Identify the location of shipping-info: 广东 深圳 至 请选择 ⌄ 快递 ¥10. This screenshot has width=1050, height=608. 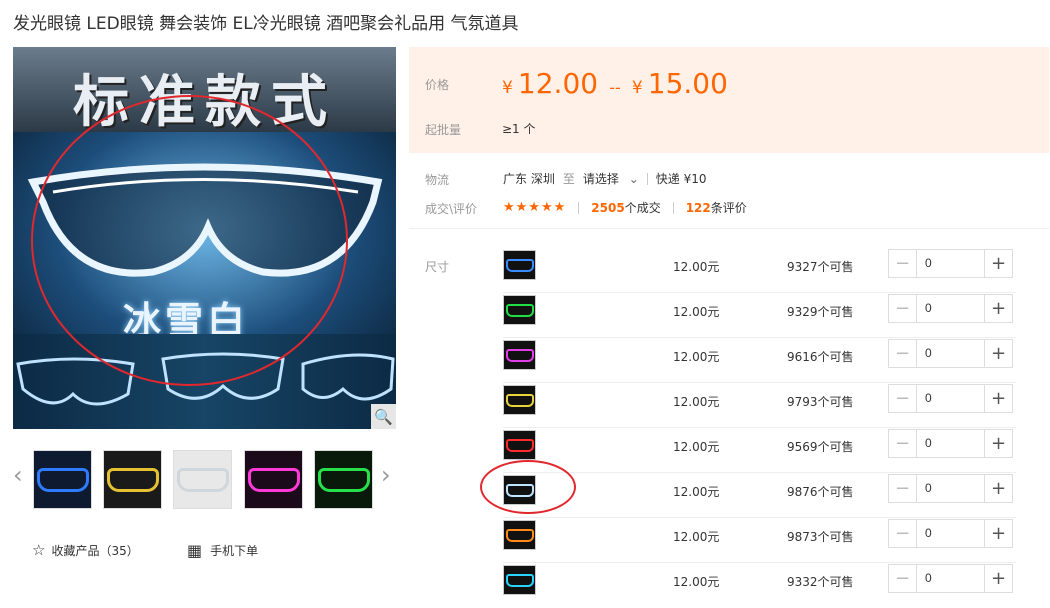
(605, 178).